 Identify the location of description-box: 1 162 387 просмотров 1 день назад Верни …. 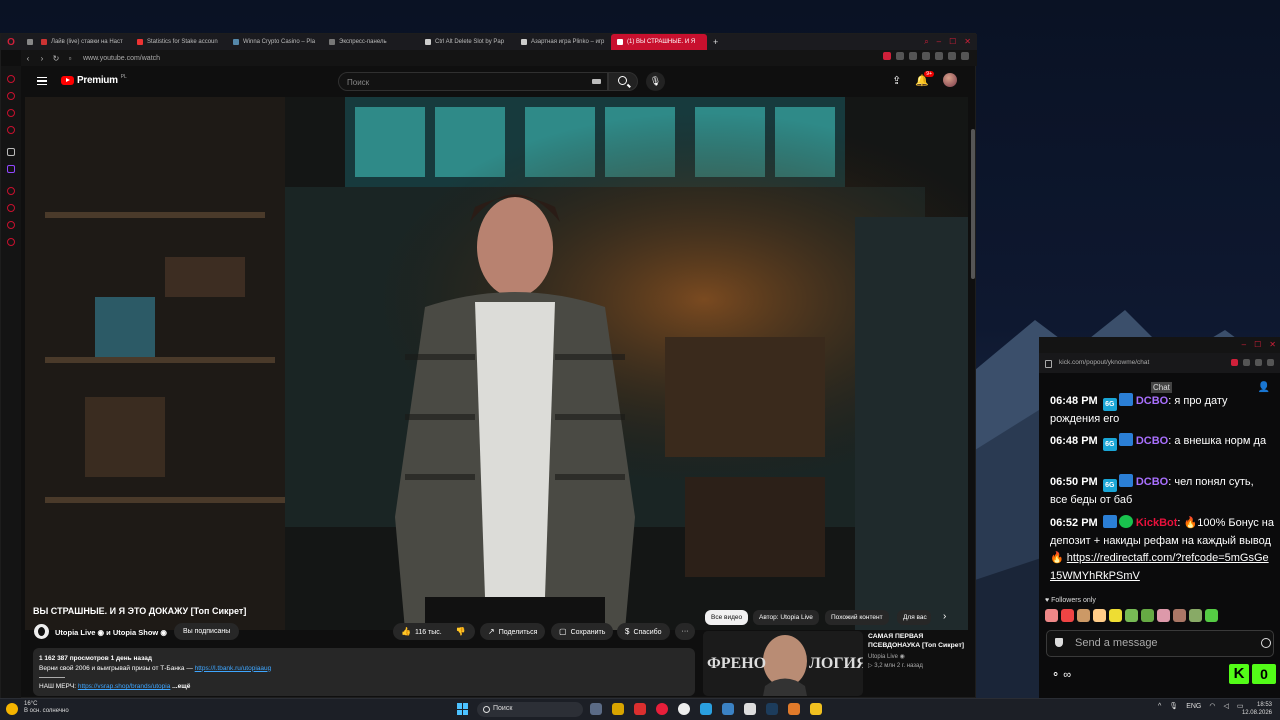
(364, 672).